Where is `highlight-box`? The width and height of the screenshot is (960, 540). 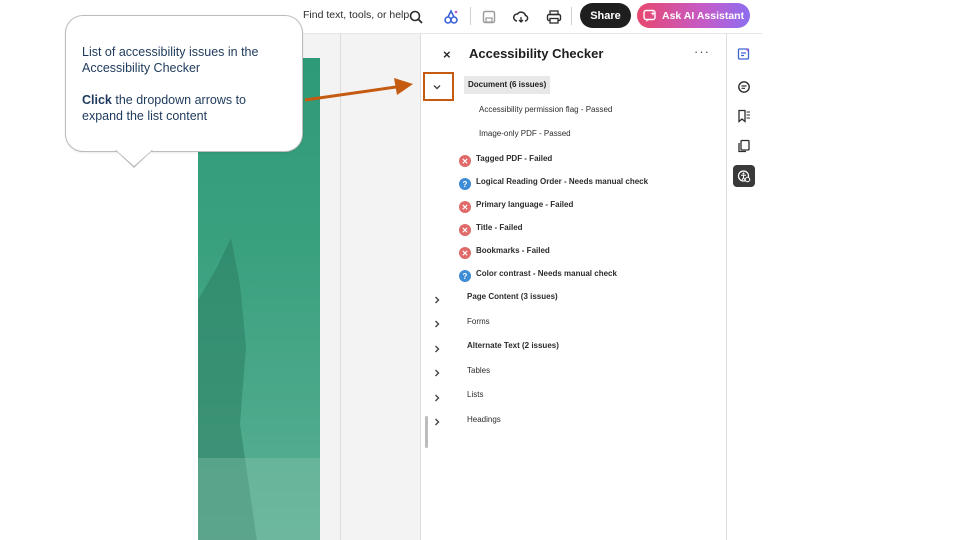 highlight-box is located at coordinates (438, 86).